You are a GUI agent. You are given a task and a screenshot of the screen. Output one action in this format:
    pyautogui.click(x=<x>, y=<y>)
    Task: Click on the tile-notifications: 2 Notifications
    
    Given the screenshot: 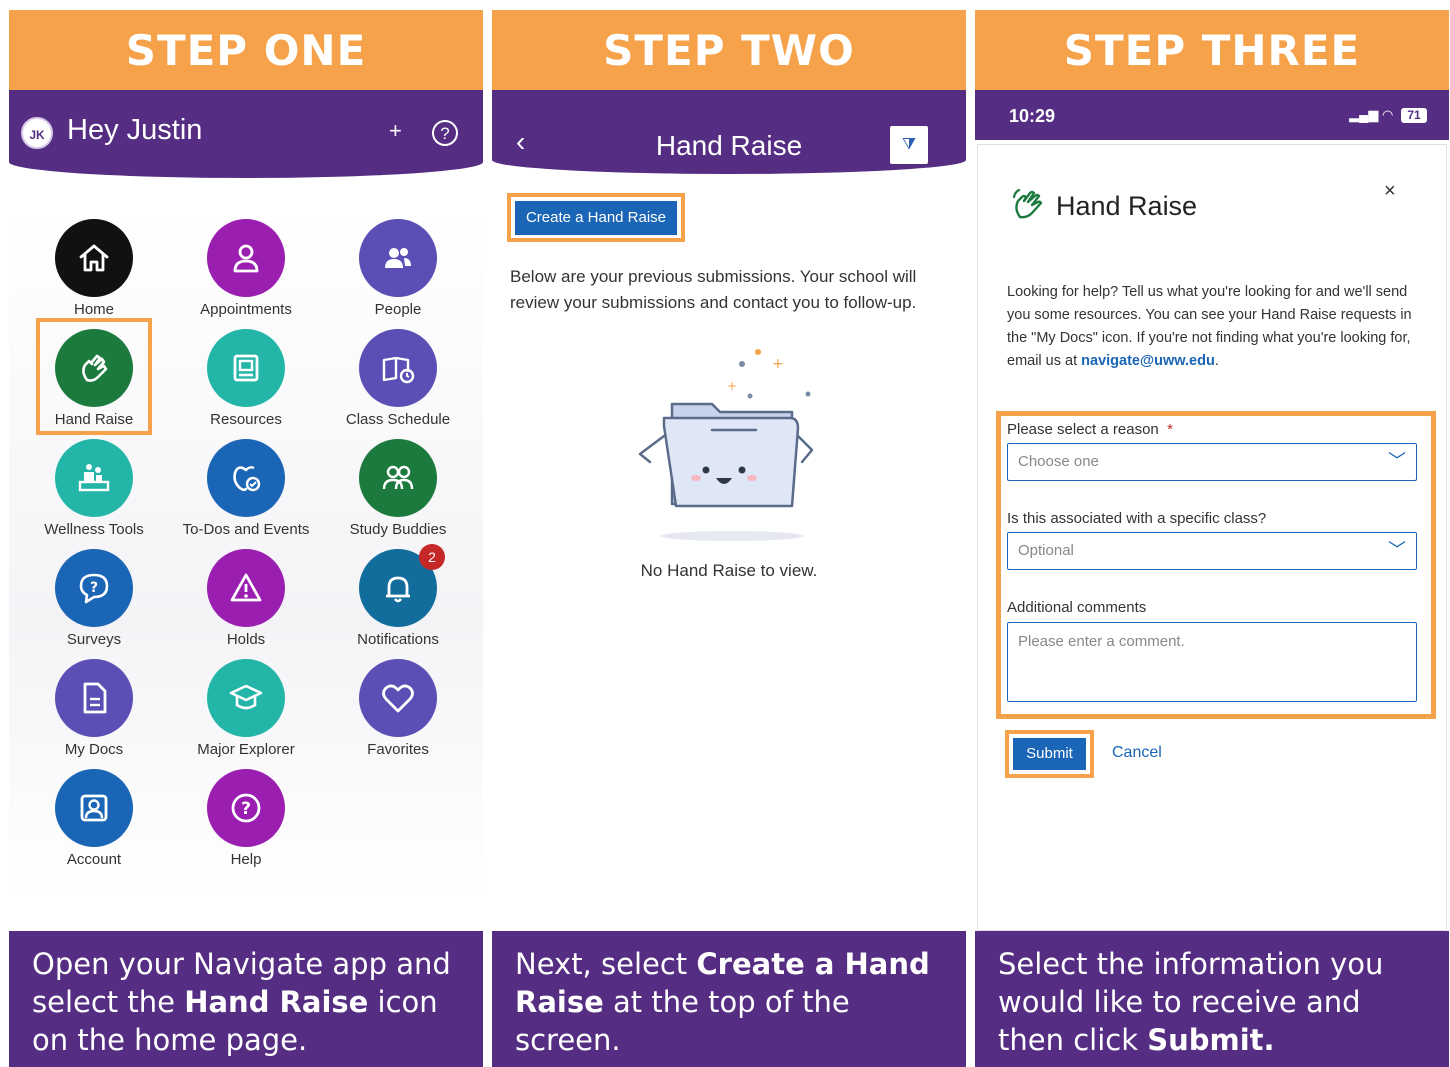 What is the action you would take?
    pyautogui.click(x=398, y=601)
    